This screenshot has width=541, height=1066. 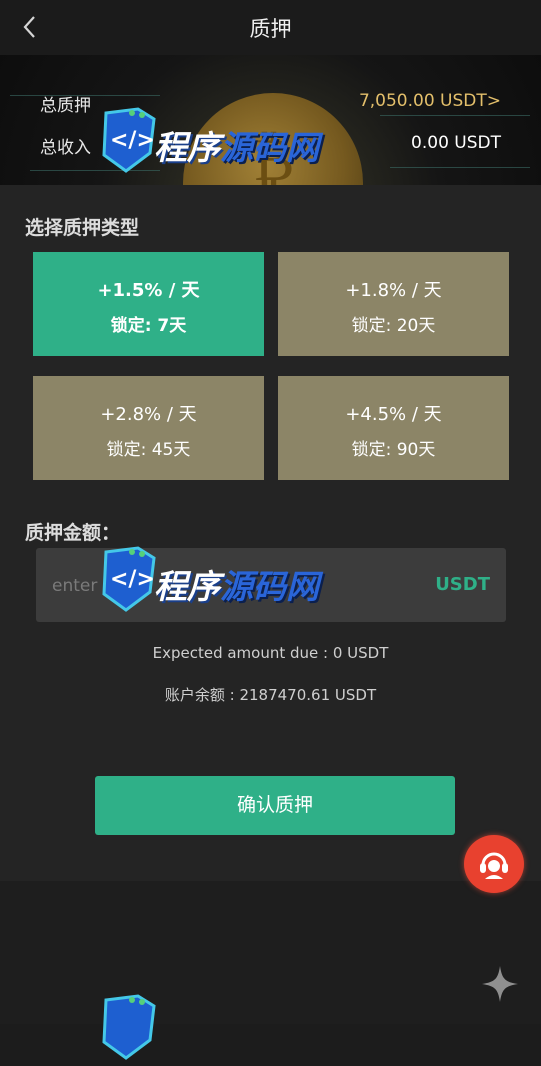 I want to click on plan-rate: +2.8% / 天, so click(x=148, y=414).